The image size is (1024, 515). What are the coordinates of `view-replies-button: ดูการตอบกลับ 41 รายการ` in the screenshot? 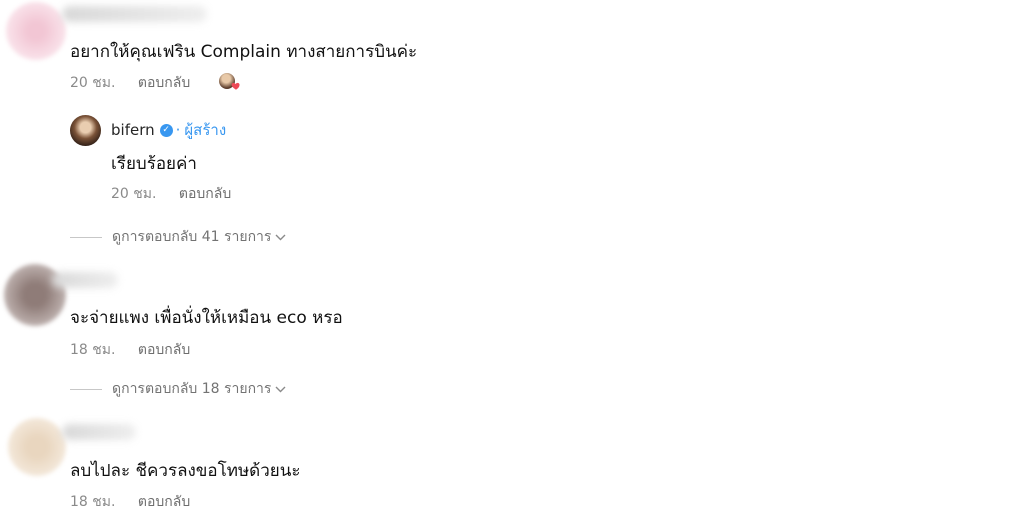 It's located at (178, 237).